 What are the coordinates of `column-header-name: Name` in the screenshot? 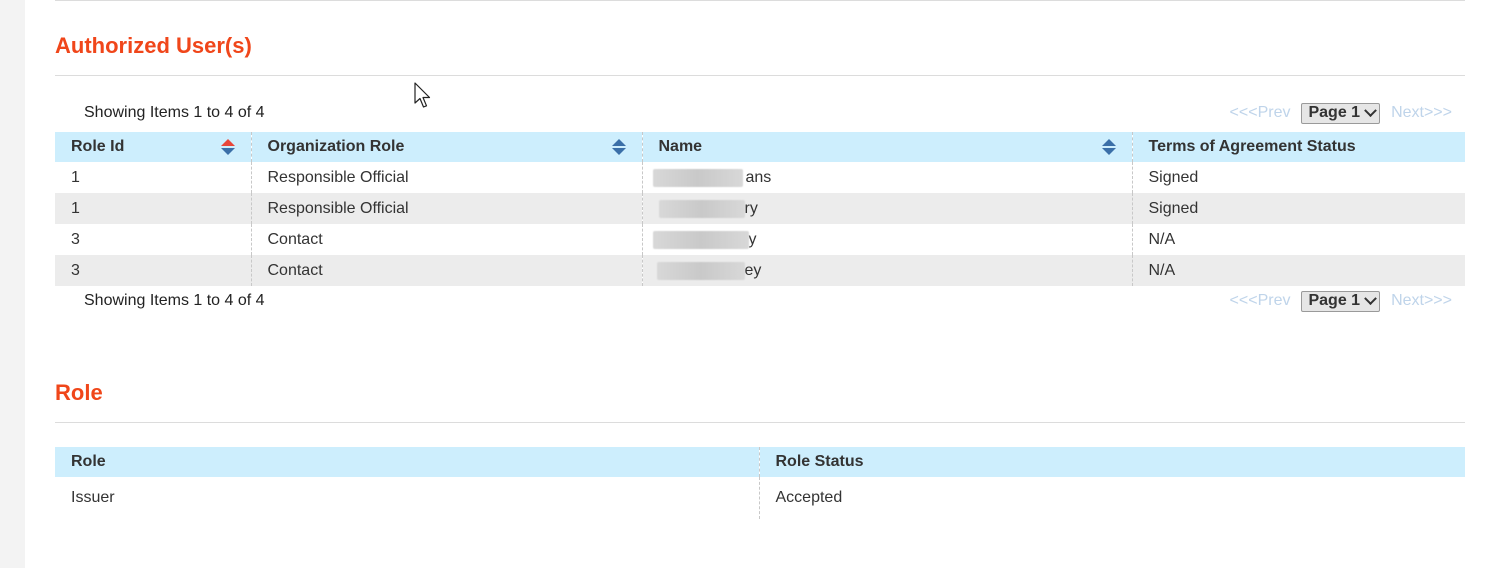 It's located at (886, 147).